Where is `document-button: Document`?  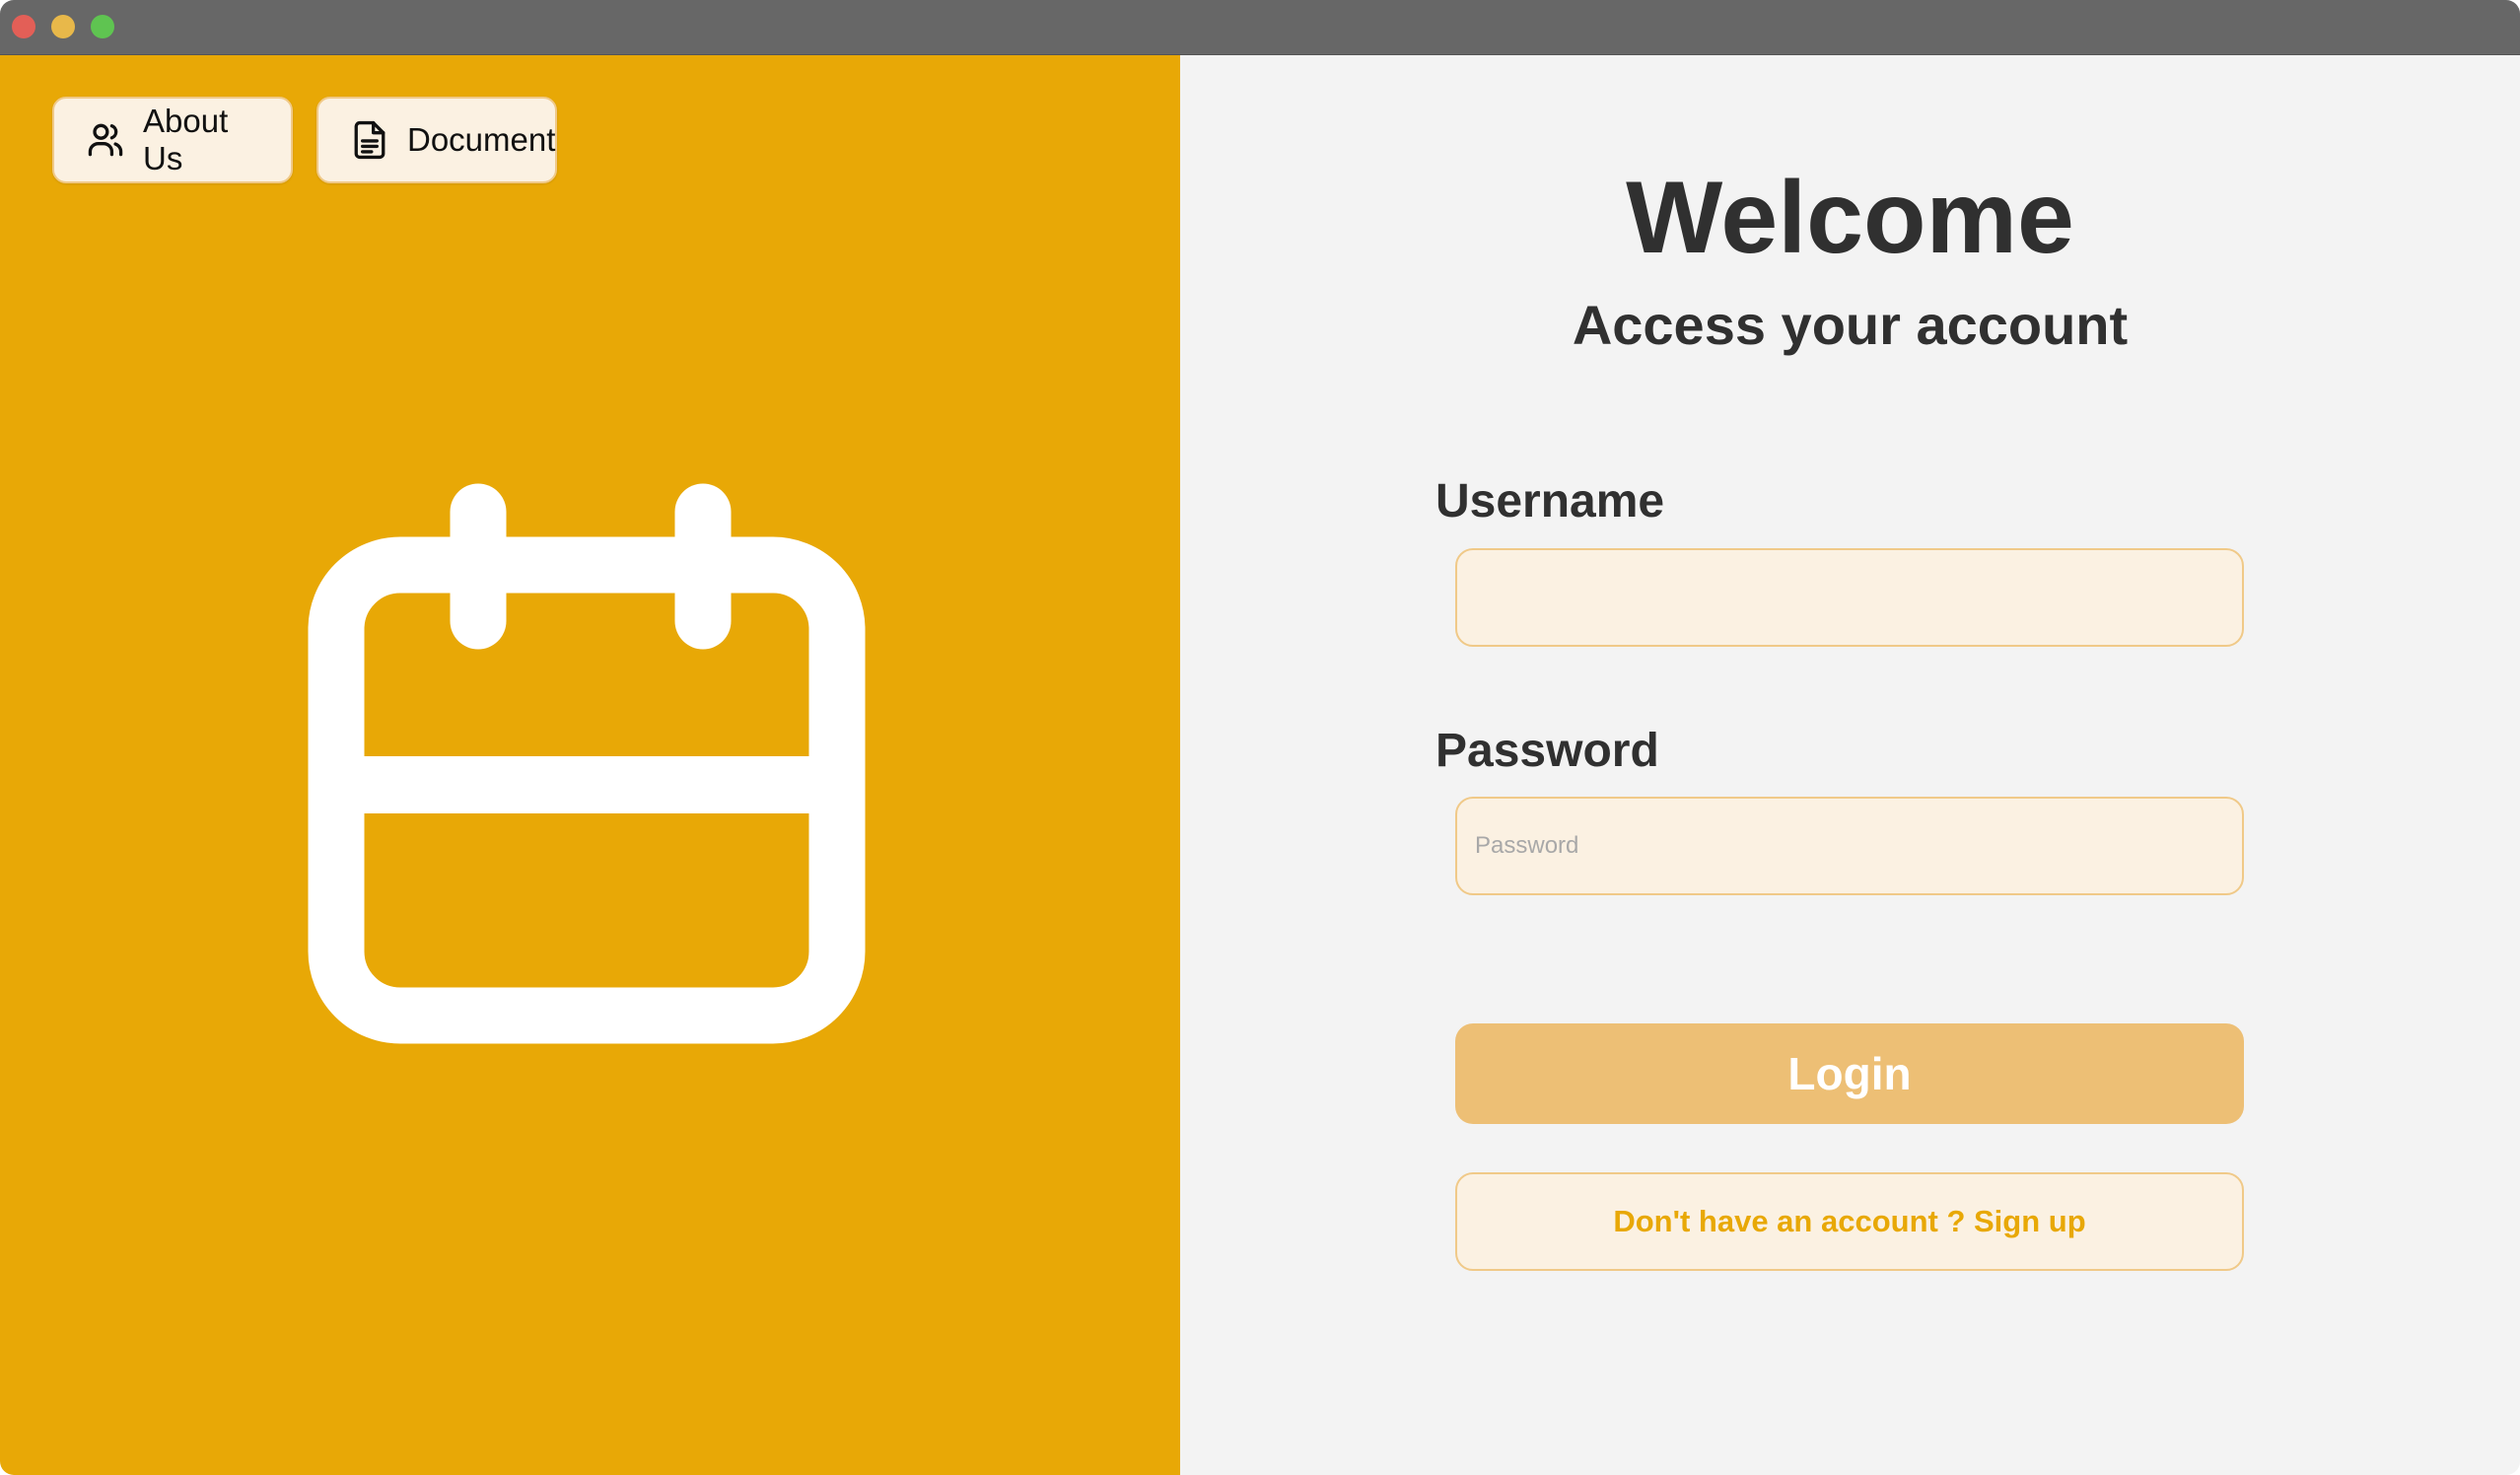 document-button: Document is located at coordinates (436, 140).